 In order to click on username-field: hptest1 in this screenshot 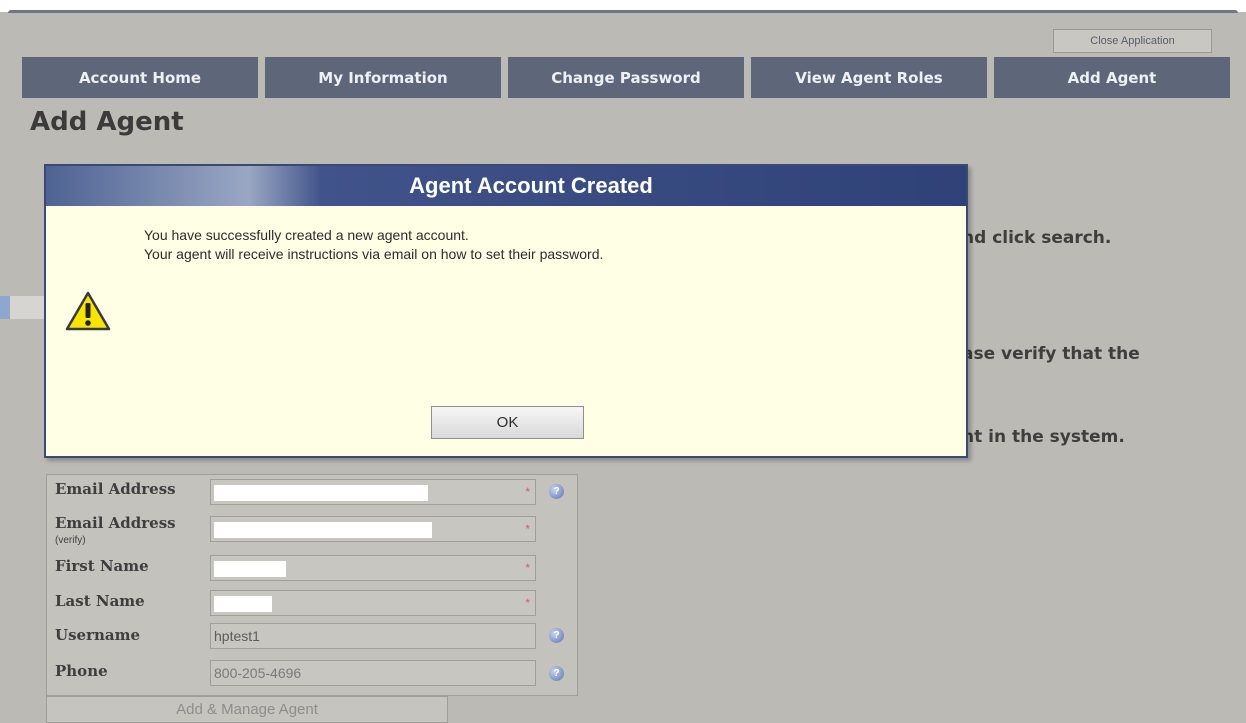, I will do `click(373, 636)`.